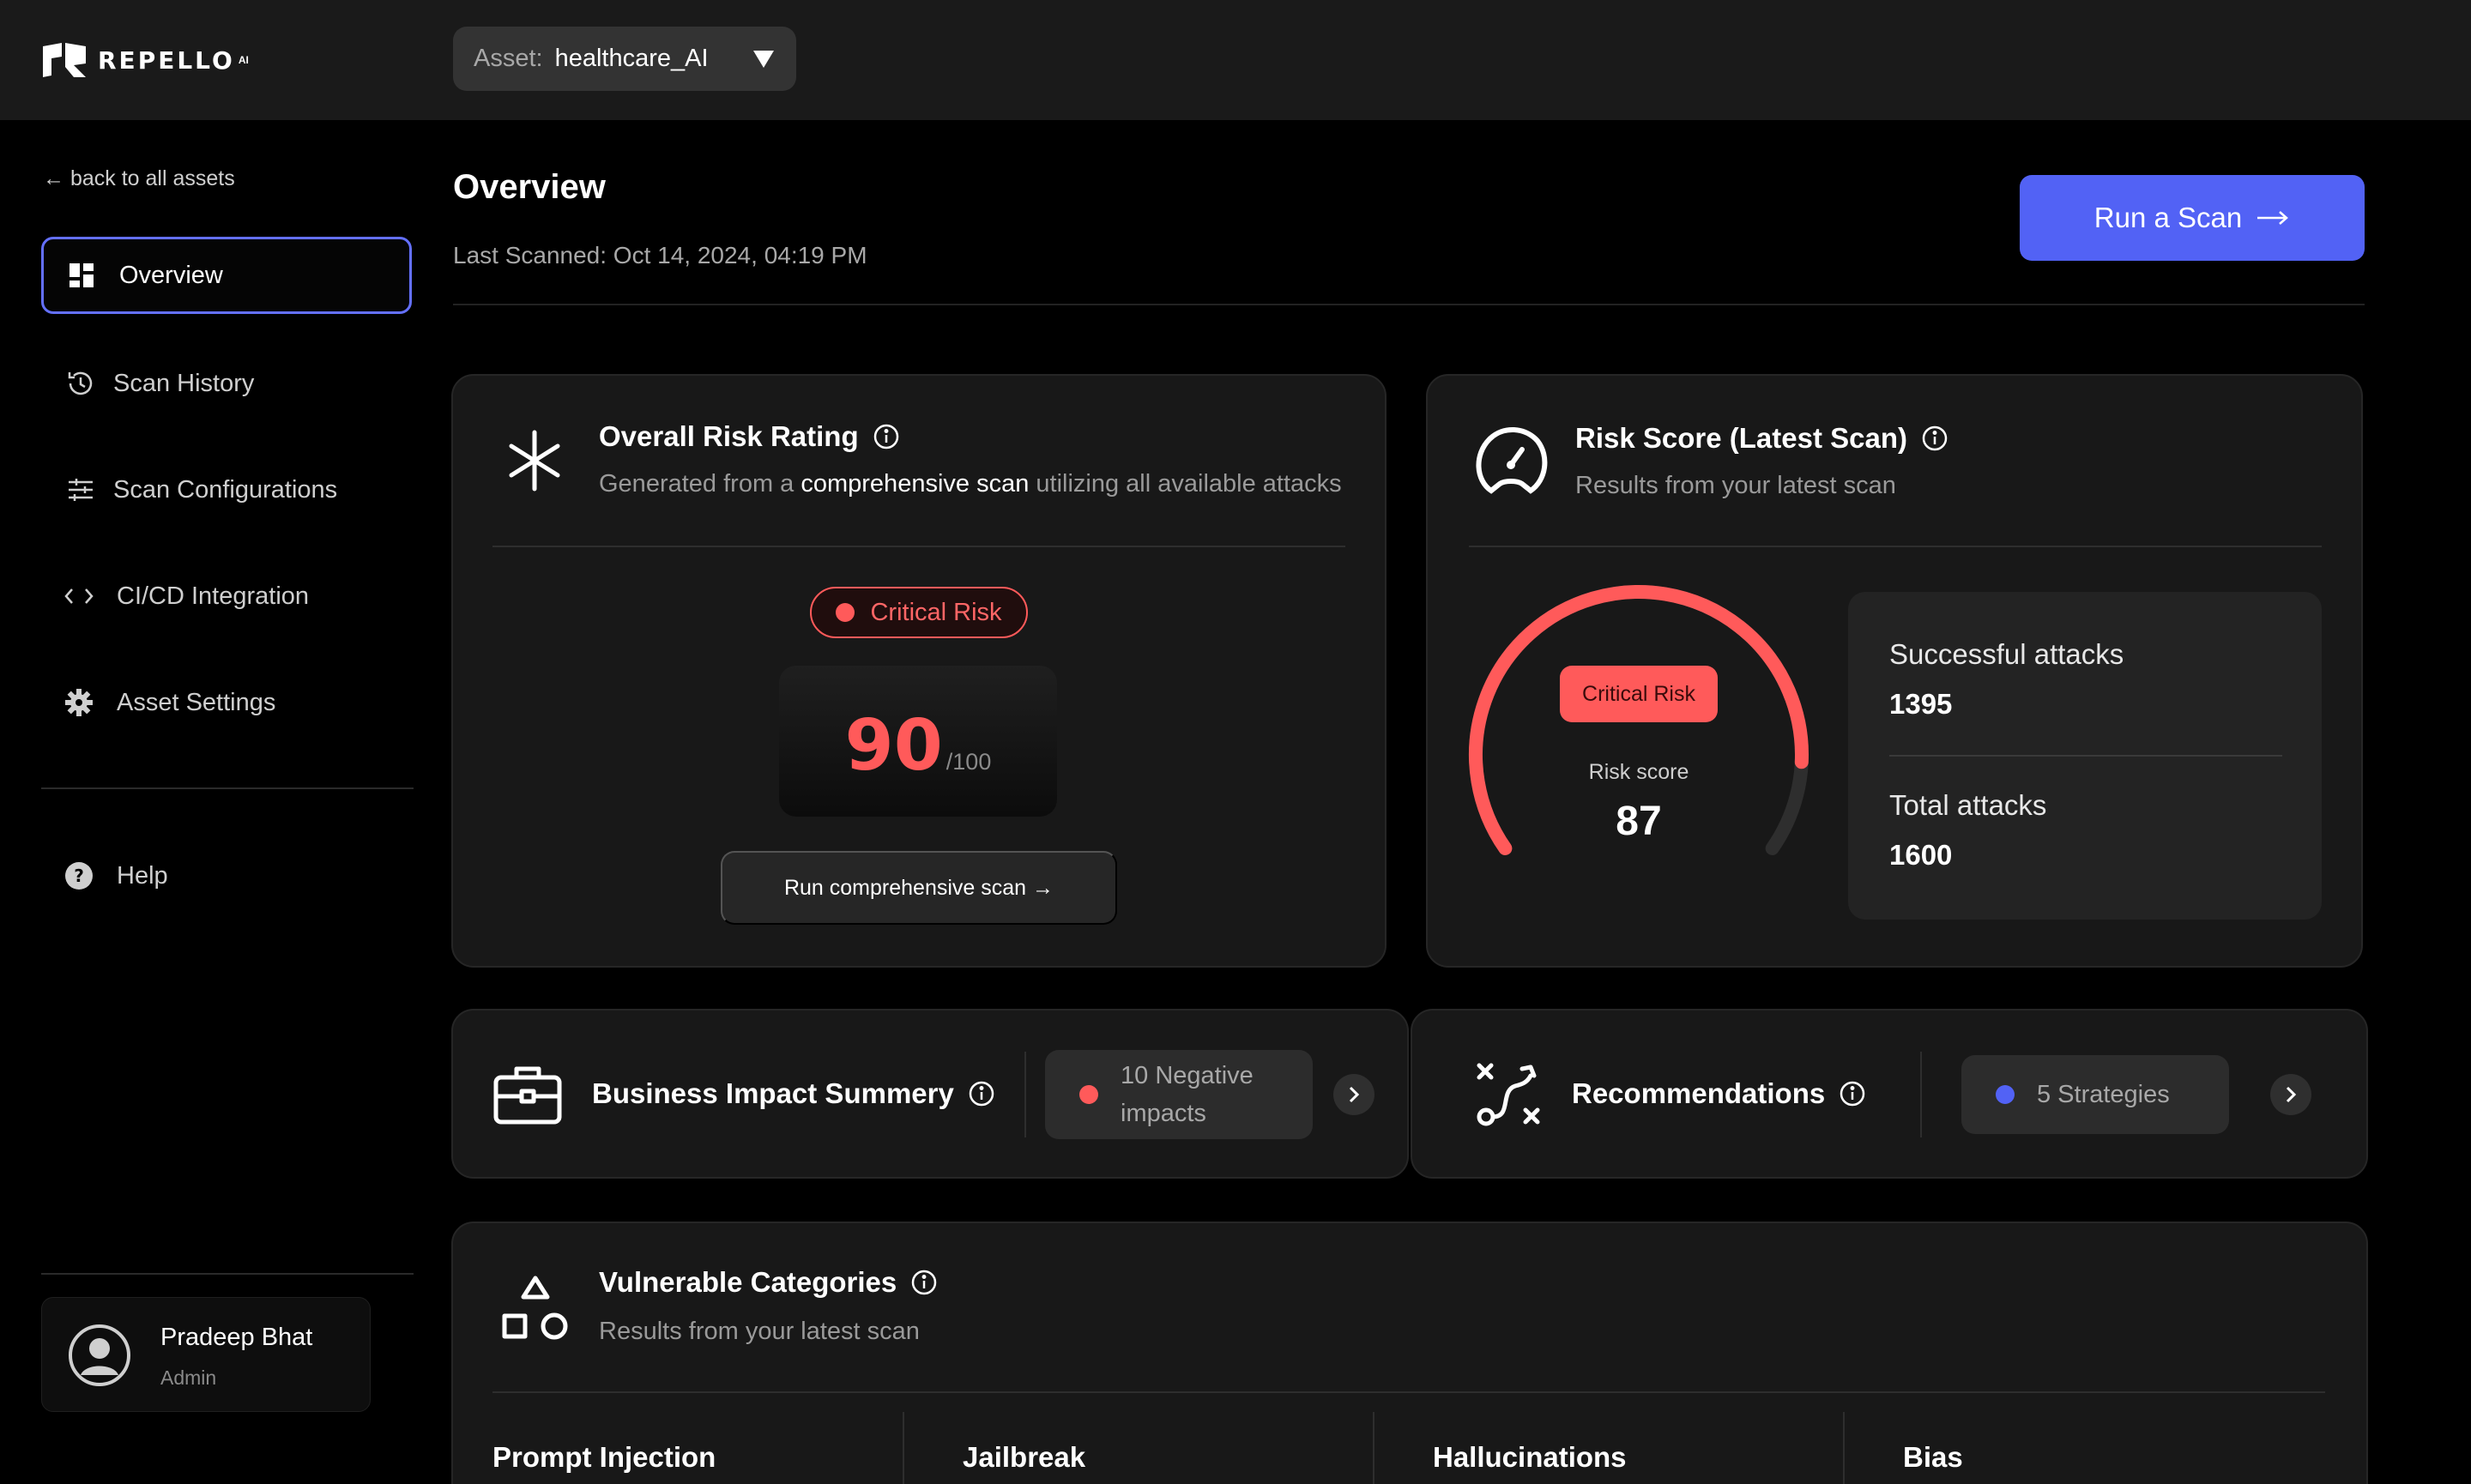  What do you see at coordinates (184, 383) in the screenshot?
I see `sidebar-item-label: Scan History` at bounding box center [184, 383].